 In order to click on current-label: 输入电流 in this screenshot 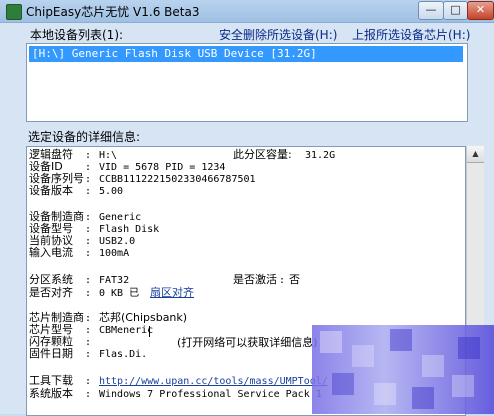, I will do `click(51, 252)`.